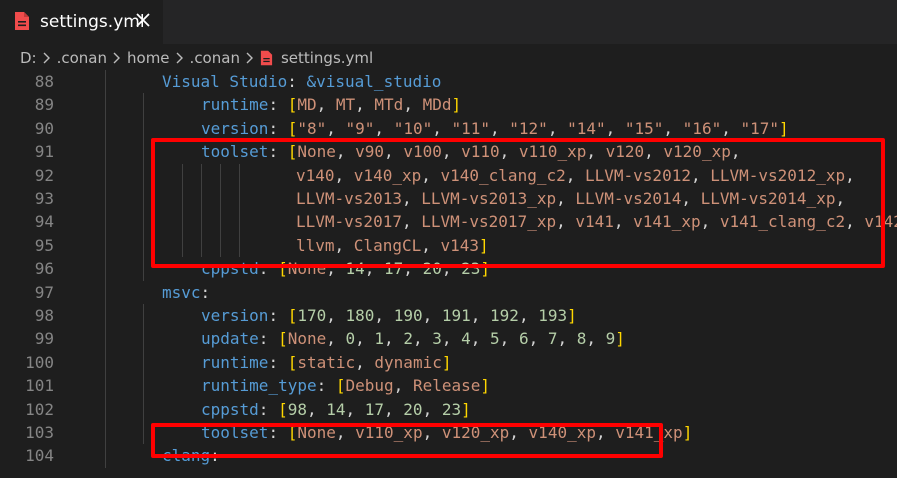 The width and height of the screenshot is (897, 478). I want to click on code-token: 20, so click(413, 409).